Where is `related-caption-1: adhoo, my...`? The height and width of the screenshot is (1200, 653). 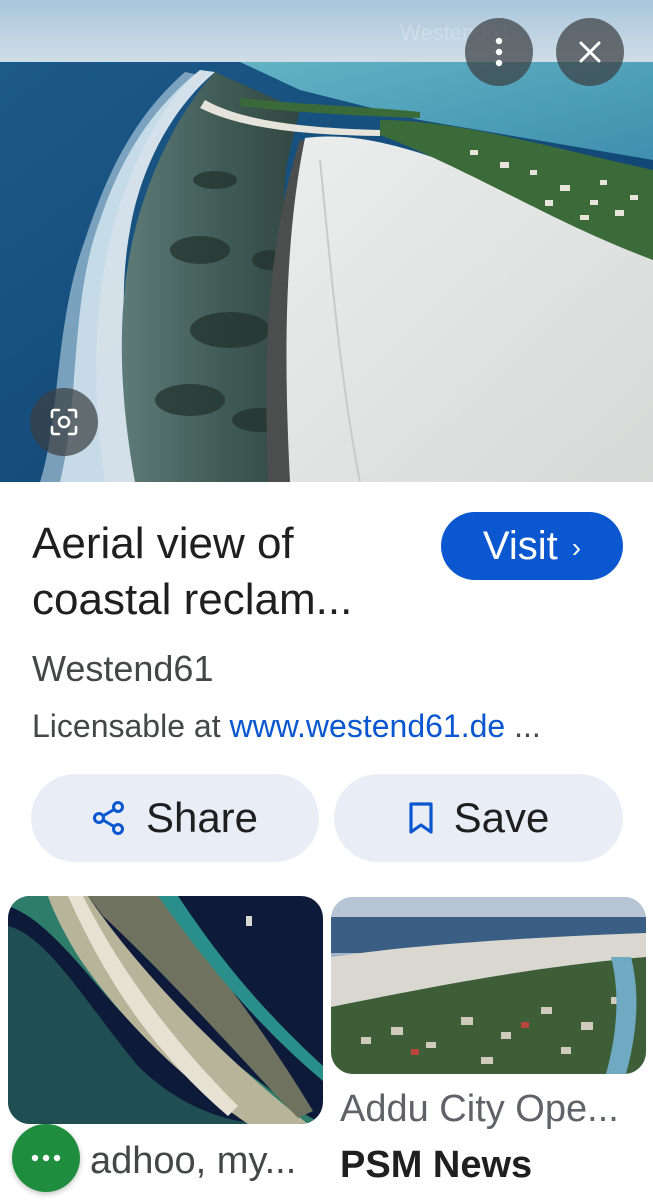 related-caption-1: adhoo, my... is located at coordinates (193, 1161).